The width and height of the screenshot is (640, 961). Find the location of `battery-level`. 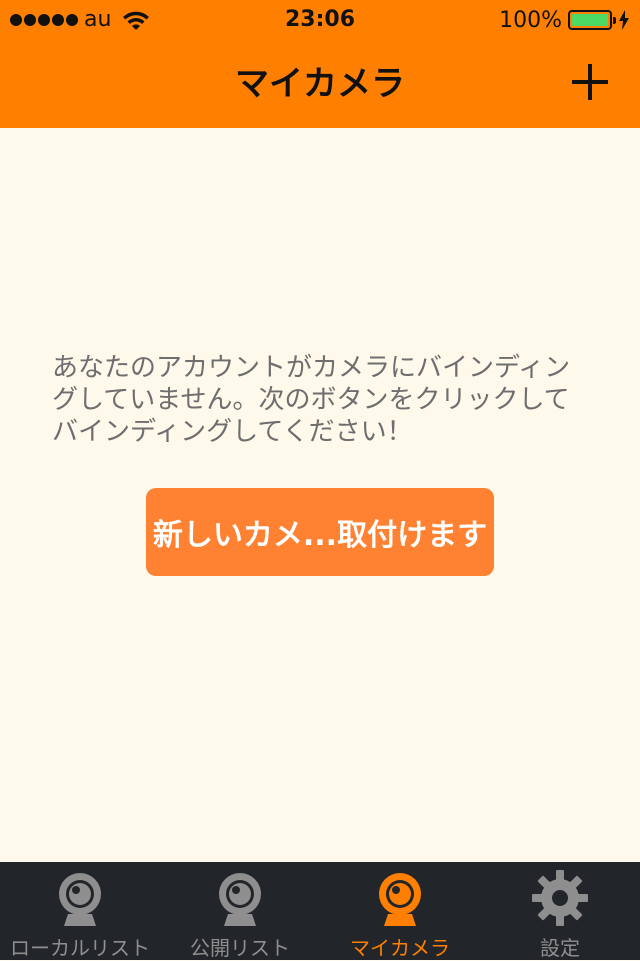

battery-level is located at coordinates (590, 20).